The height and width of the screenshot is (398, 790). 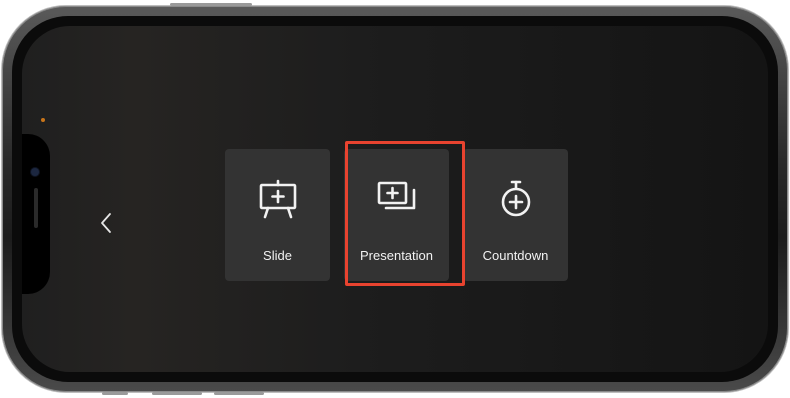 What do you see at coordinates (115, 393) in the screenshot?
I see `mute-switch` at bounding box center [115, 393].